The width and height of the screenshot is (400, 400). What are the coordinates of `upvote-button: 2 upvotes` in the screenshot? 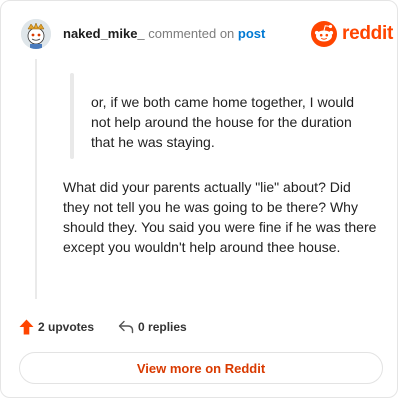 It's located at (56, 327).